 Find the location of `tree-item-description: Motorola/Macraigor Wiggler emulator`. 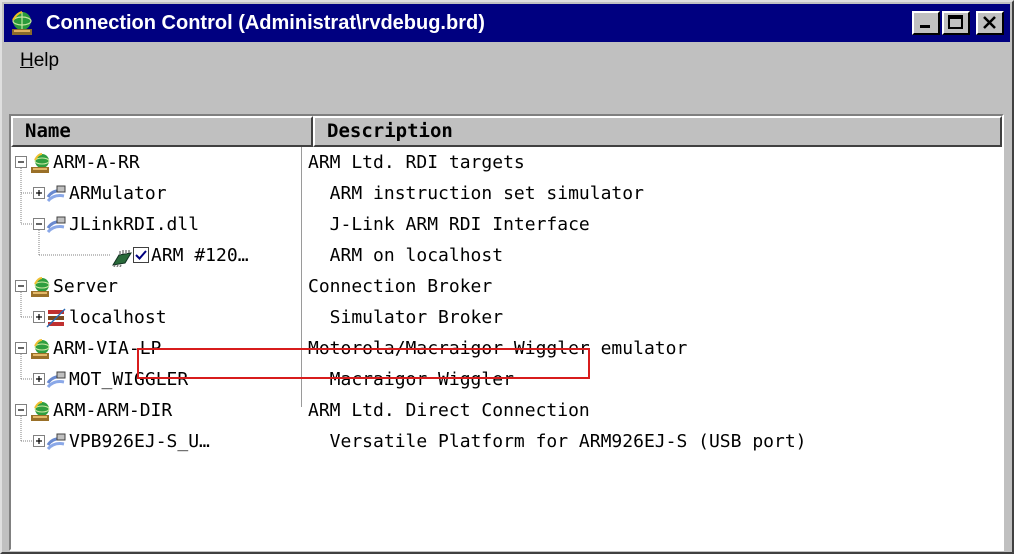

tree-item-description: Motorola/Macraigor Wiggler emulator is located at coordinates (498, 348).